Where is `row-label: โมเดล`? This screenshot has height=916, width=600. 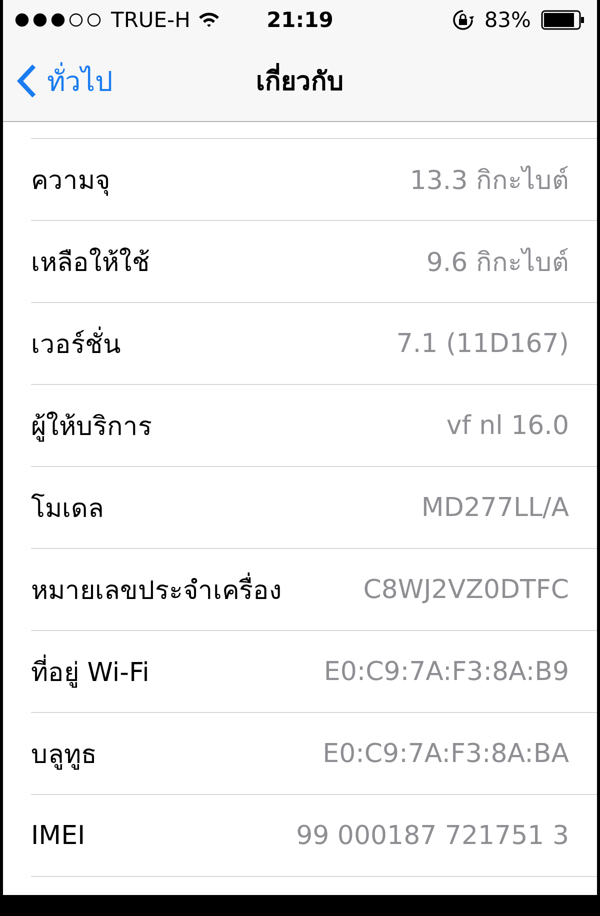
row-label: โมเดล is located at coordinates (67, 509).